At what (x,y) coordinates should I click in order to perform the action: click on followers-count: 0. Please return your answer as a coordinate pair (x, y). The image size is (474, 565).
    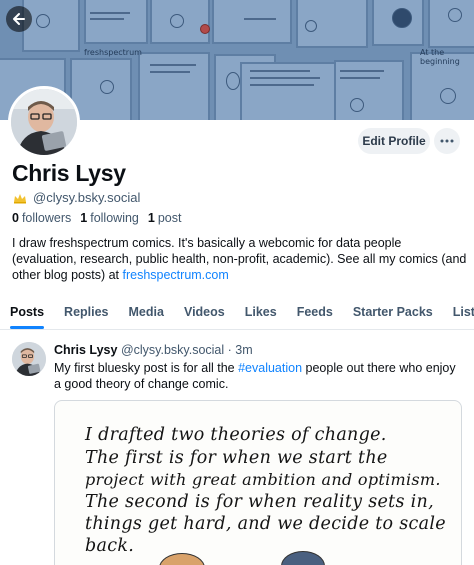
    Looking at the image, I should click on (15, 218).